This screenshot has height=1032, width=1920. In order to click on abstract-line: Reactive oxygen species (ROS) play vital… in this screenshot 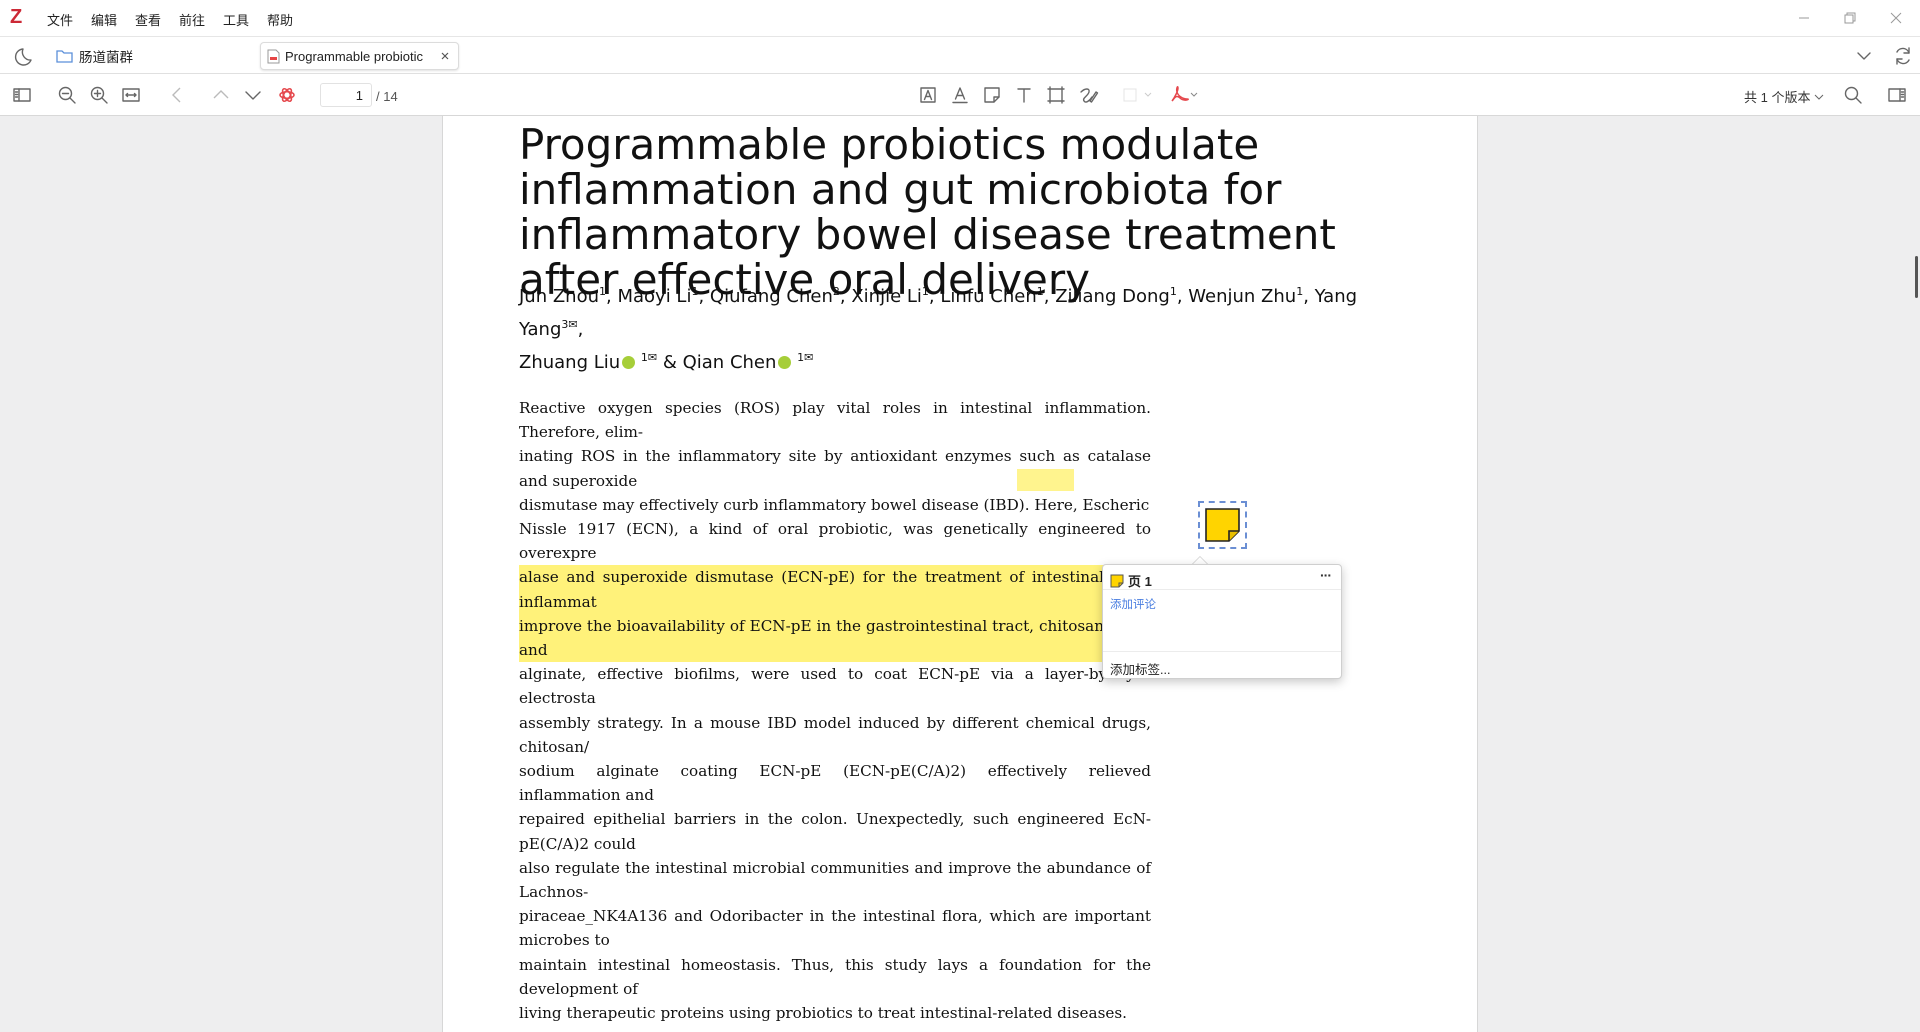, I will do `click(835, 420)`.